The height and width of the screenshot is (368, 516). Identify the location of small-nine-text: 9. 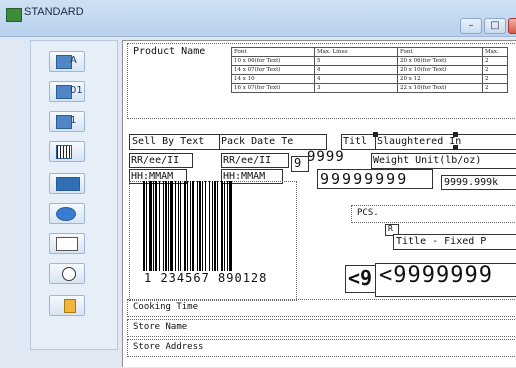
(298, 163).